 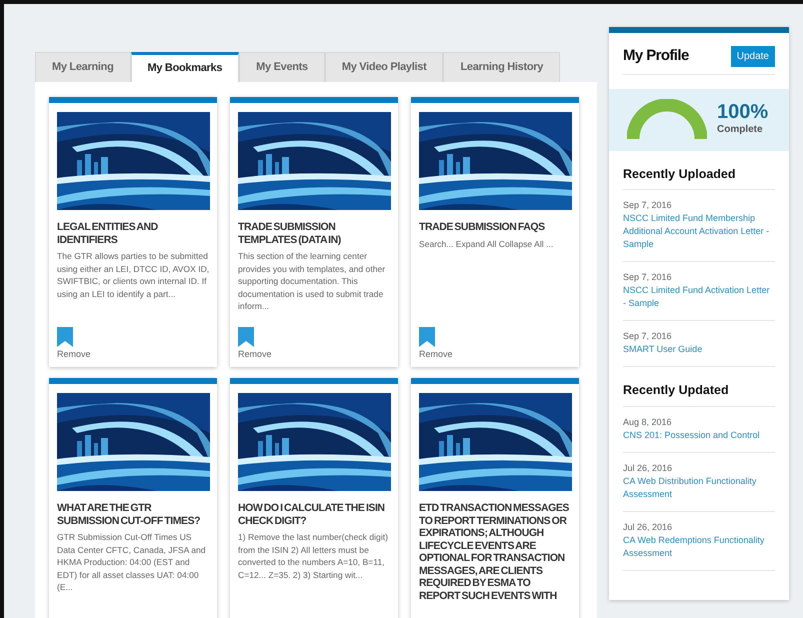 What do you see at coordinates (699, 349) in the screenshot?
I see `document-link: SMART User Guide` at bounding box center [699, 349].